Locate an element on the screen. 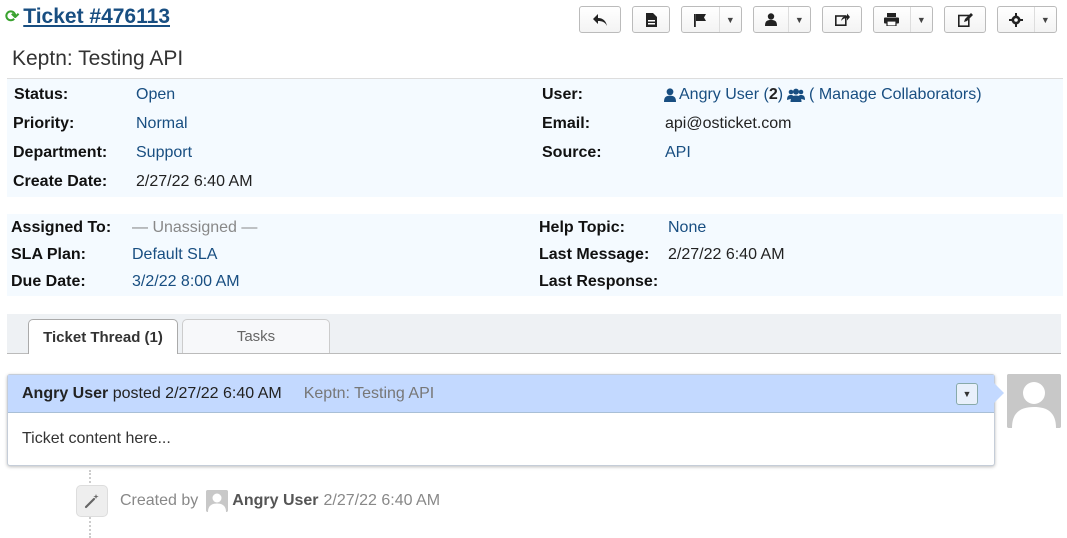  user-value: Angry User (2) ( Manage Collaborators) is located at coordinates (823, 95).